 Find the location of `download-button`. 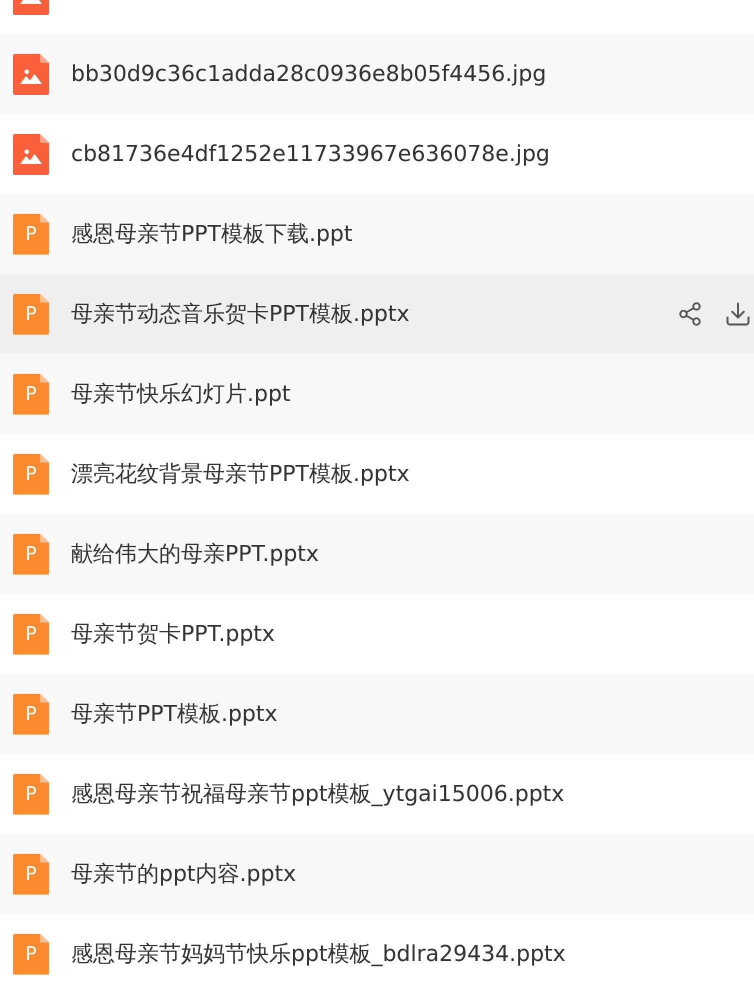

download-button is located at coordinates (738, 314).